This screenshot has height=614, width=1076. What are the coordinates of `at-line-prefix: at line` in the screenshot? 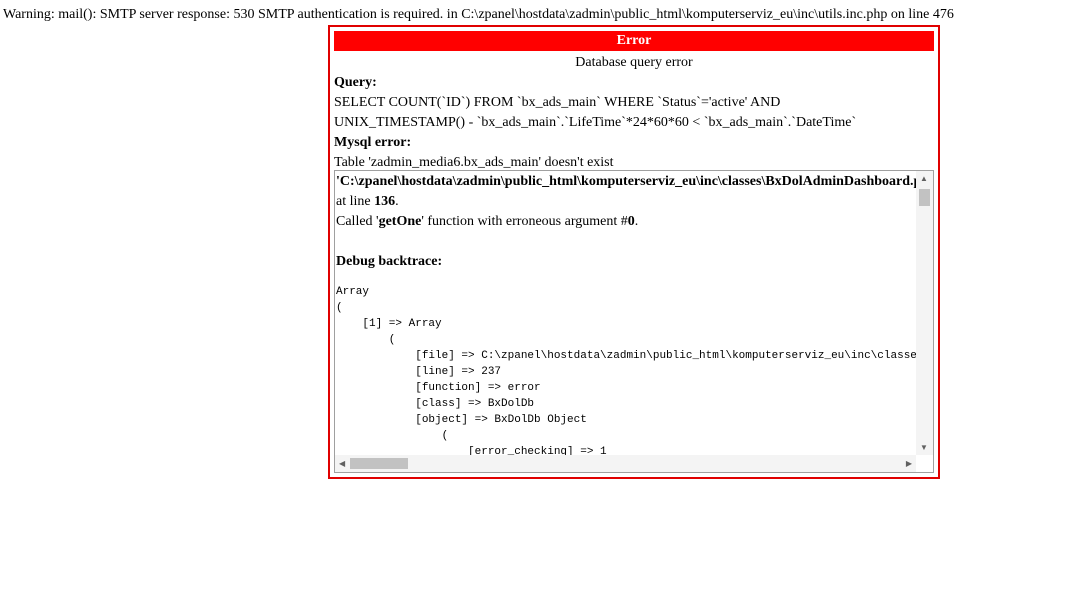 It's located at (355, 201).